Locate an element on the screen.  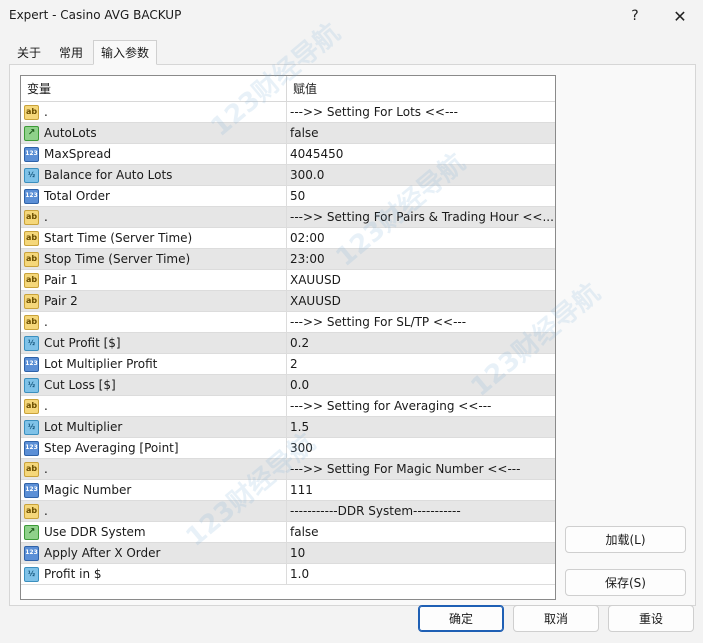
table-row: ab Pair 2 XAUUSD is located at coordinates (288, 301).